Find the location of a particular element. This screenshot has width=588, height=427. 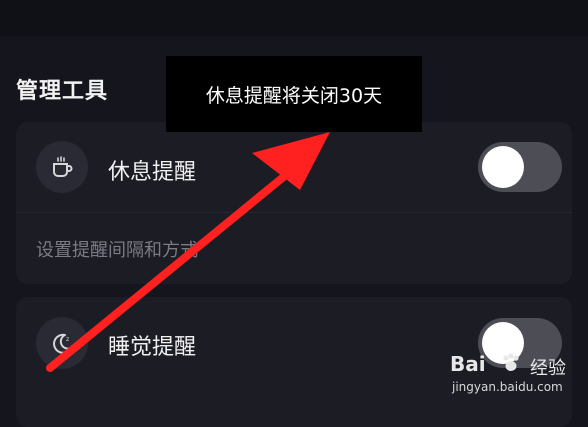

paw-icon is located at coordinates (511, 362).